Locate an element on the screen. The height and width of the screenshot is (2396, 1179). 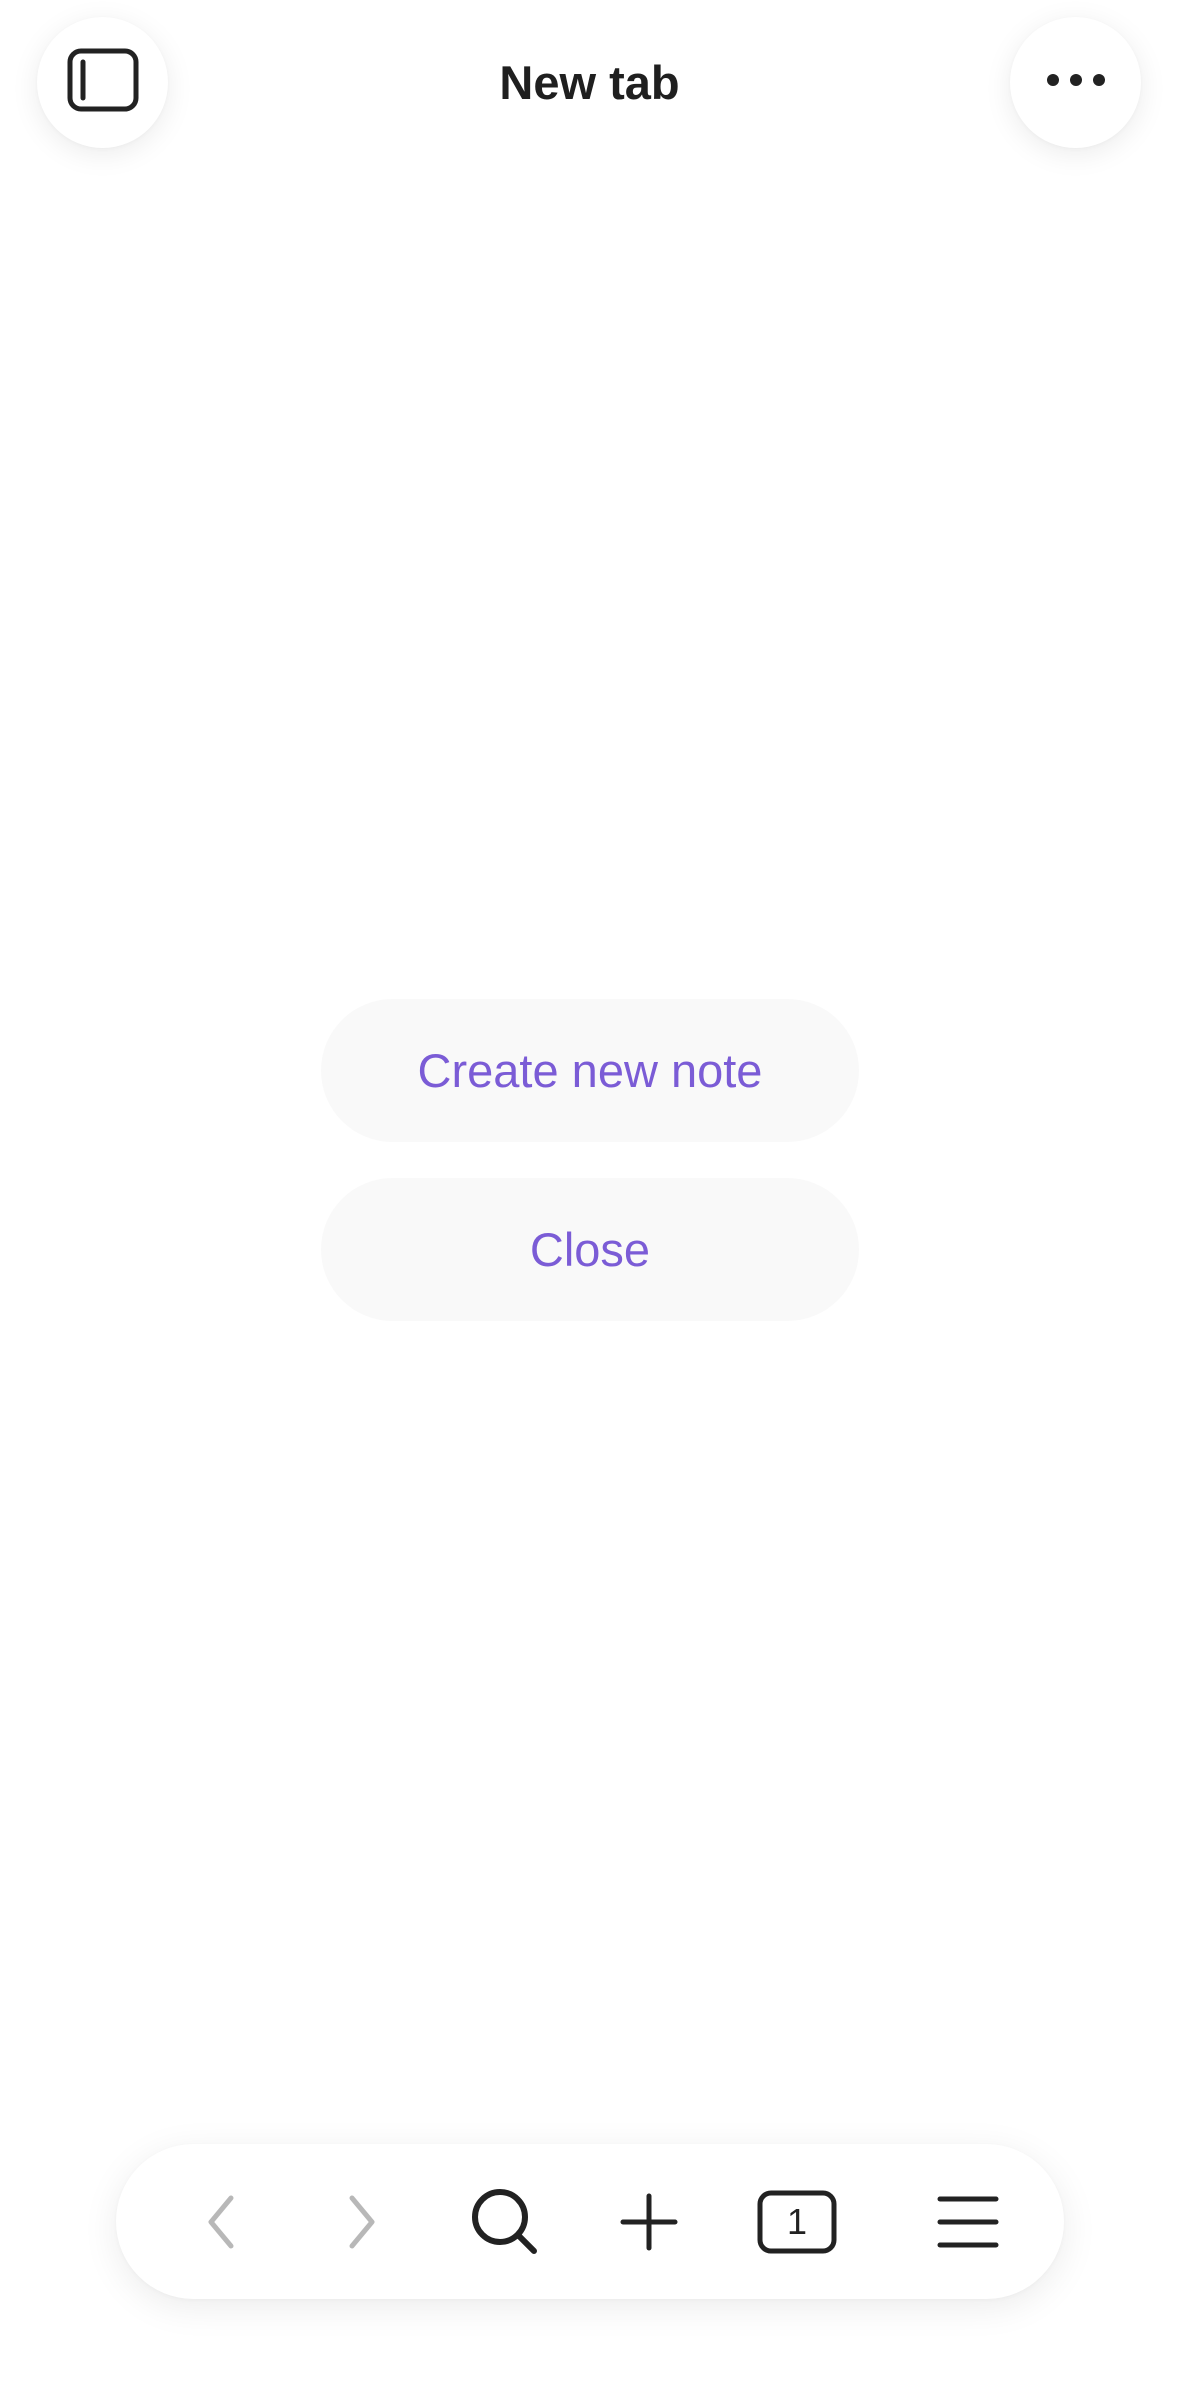
more-options-button is located at coordinates (1075, 82).